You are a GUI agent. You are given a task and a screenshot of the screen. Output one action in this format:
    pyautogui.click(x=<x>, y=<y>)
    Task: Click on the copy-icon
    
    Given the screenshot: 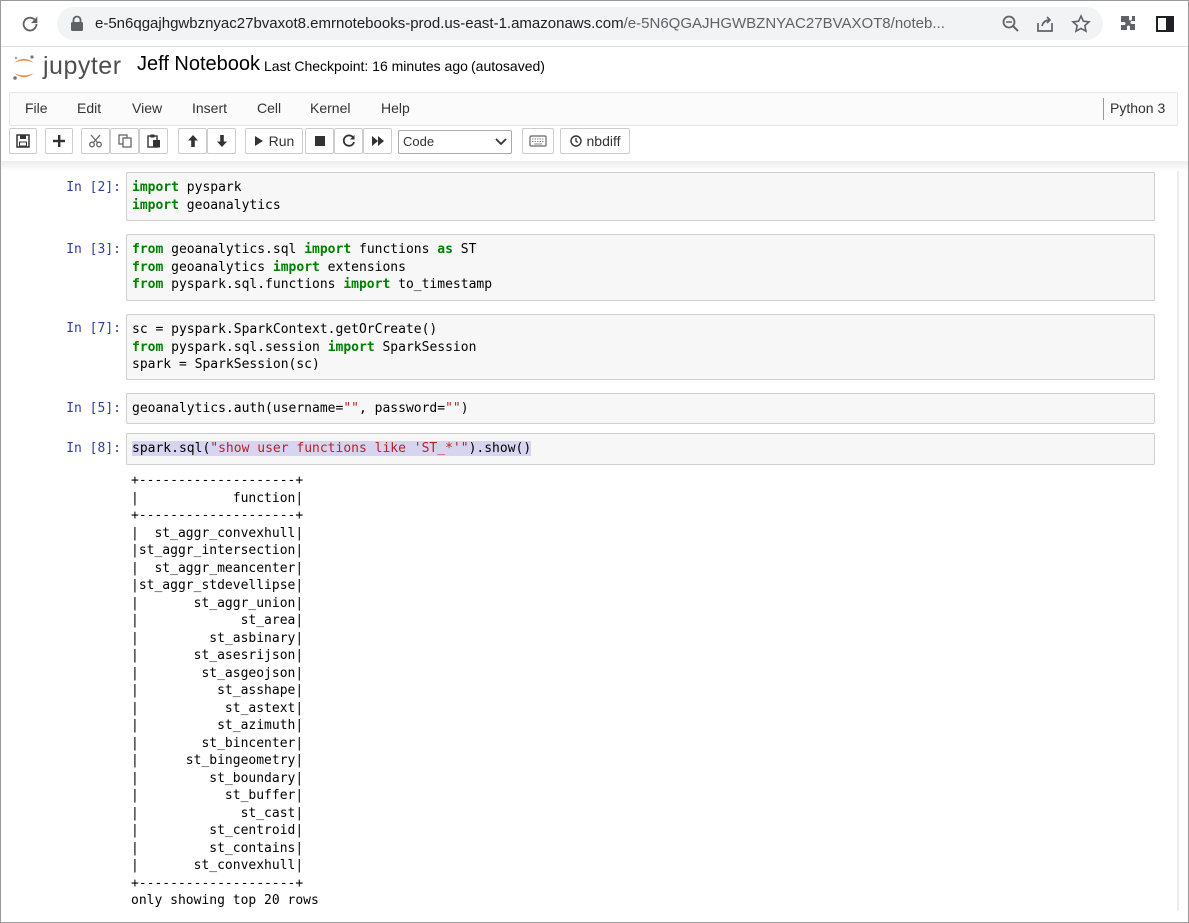 What is the action you would take?
    pyautogui.click(x=124, y=141)
    